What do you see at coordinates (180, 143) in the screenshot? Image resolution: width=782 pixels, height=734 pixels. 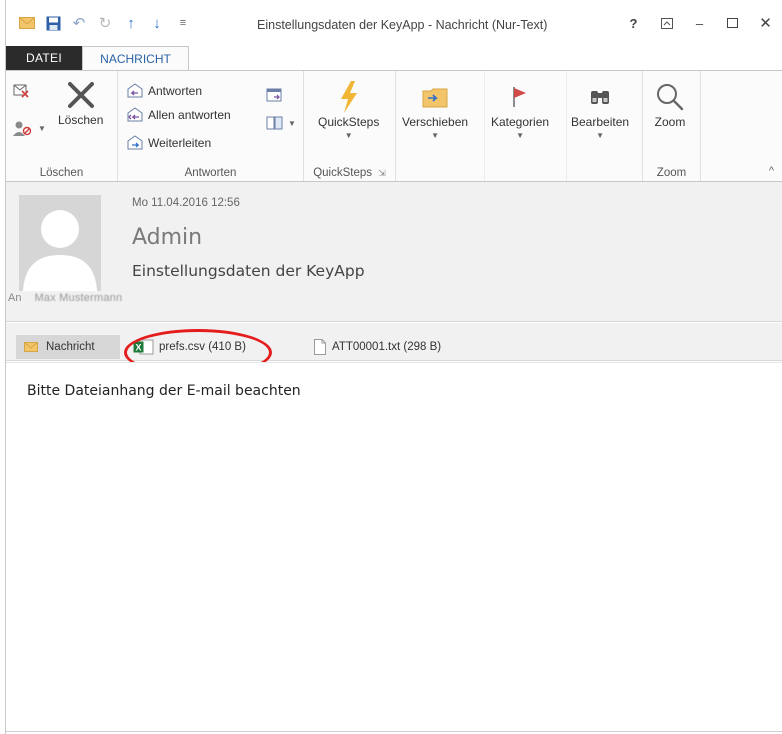 I see `forward-label: Weiterleiten` at bounding box center [180, 143].